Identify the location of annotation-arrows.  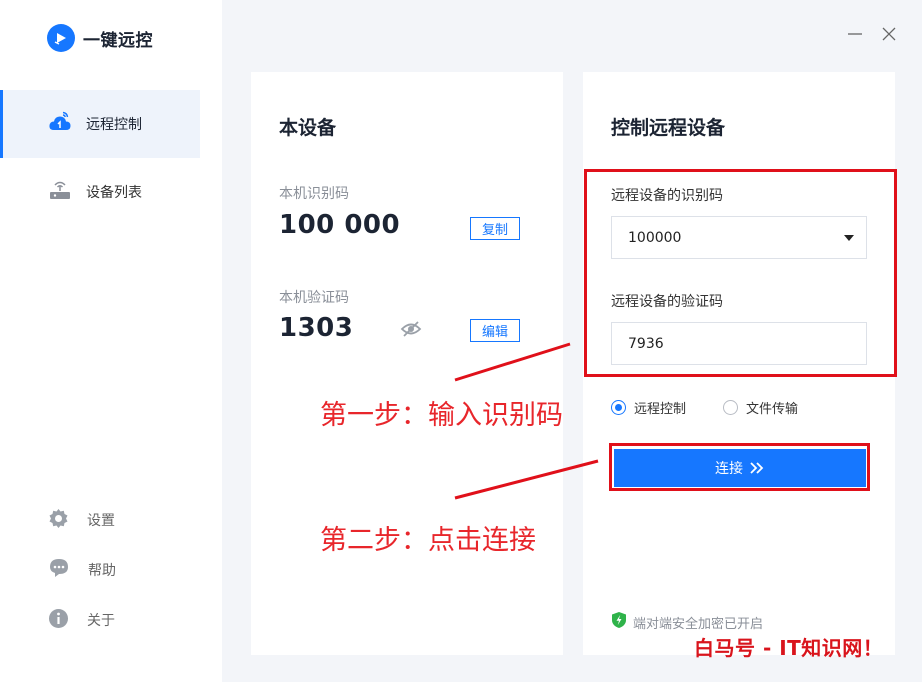
(526, 421).